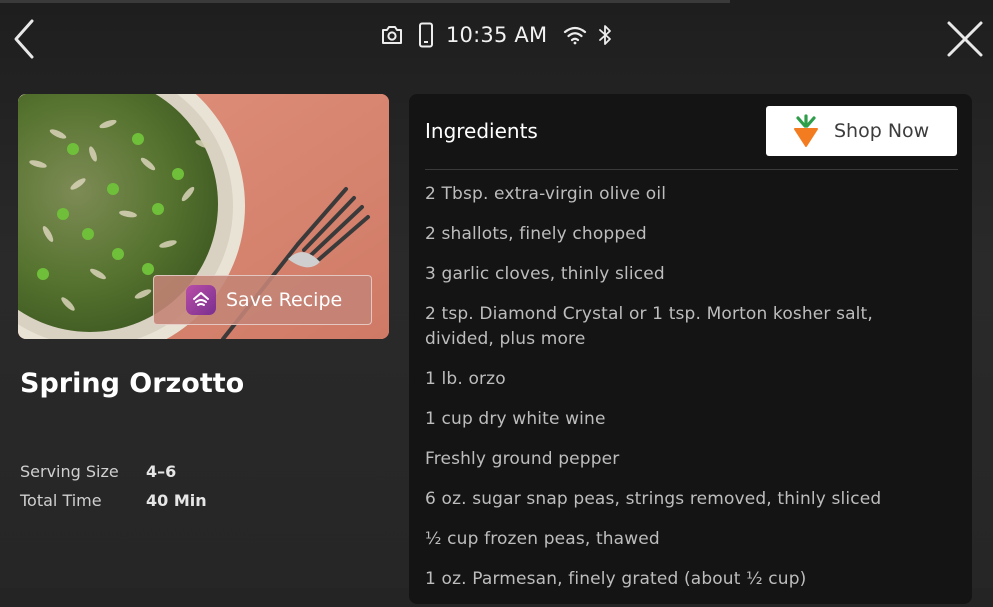  Describe the element at coordinates (806, 130) in the screenshot. I see `carrot-icon` at that location.